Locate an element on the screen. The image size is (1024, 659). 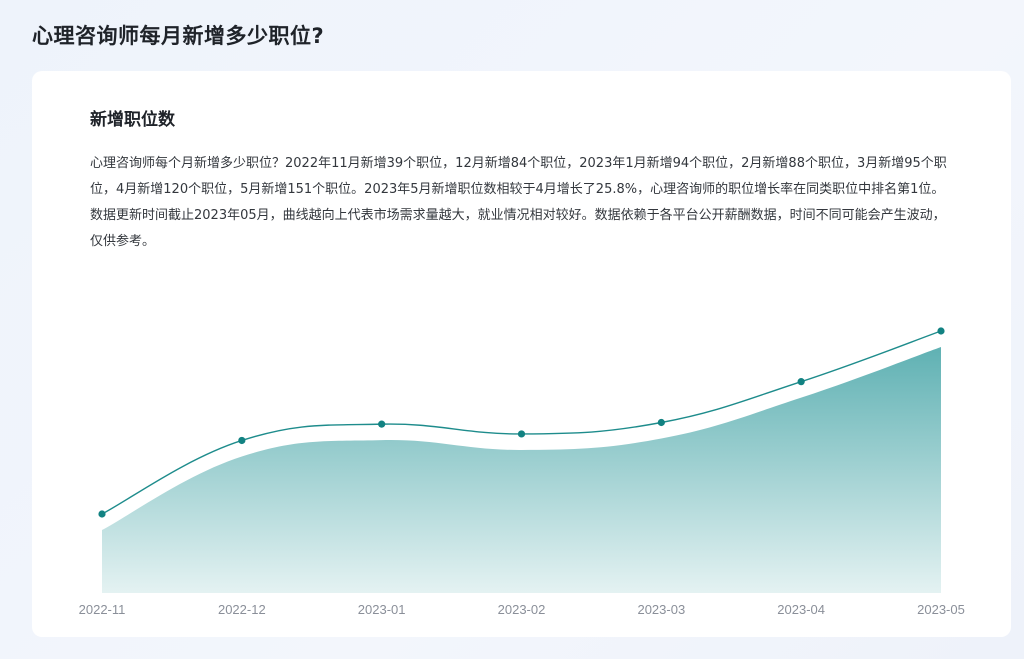
x-tick-label: 2022-11 is located at coordinates (102, 609).